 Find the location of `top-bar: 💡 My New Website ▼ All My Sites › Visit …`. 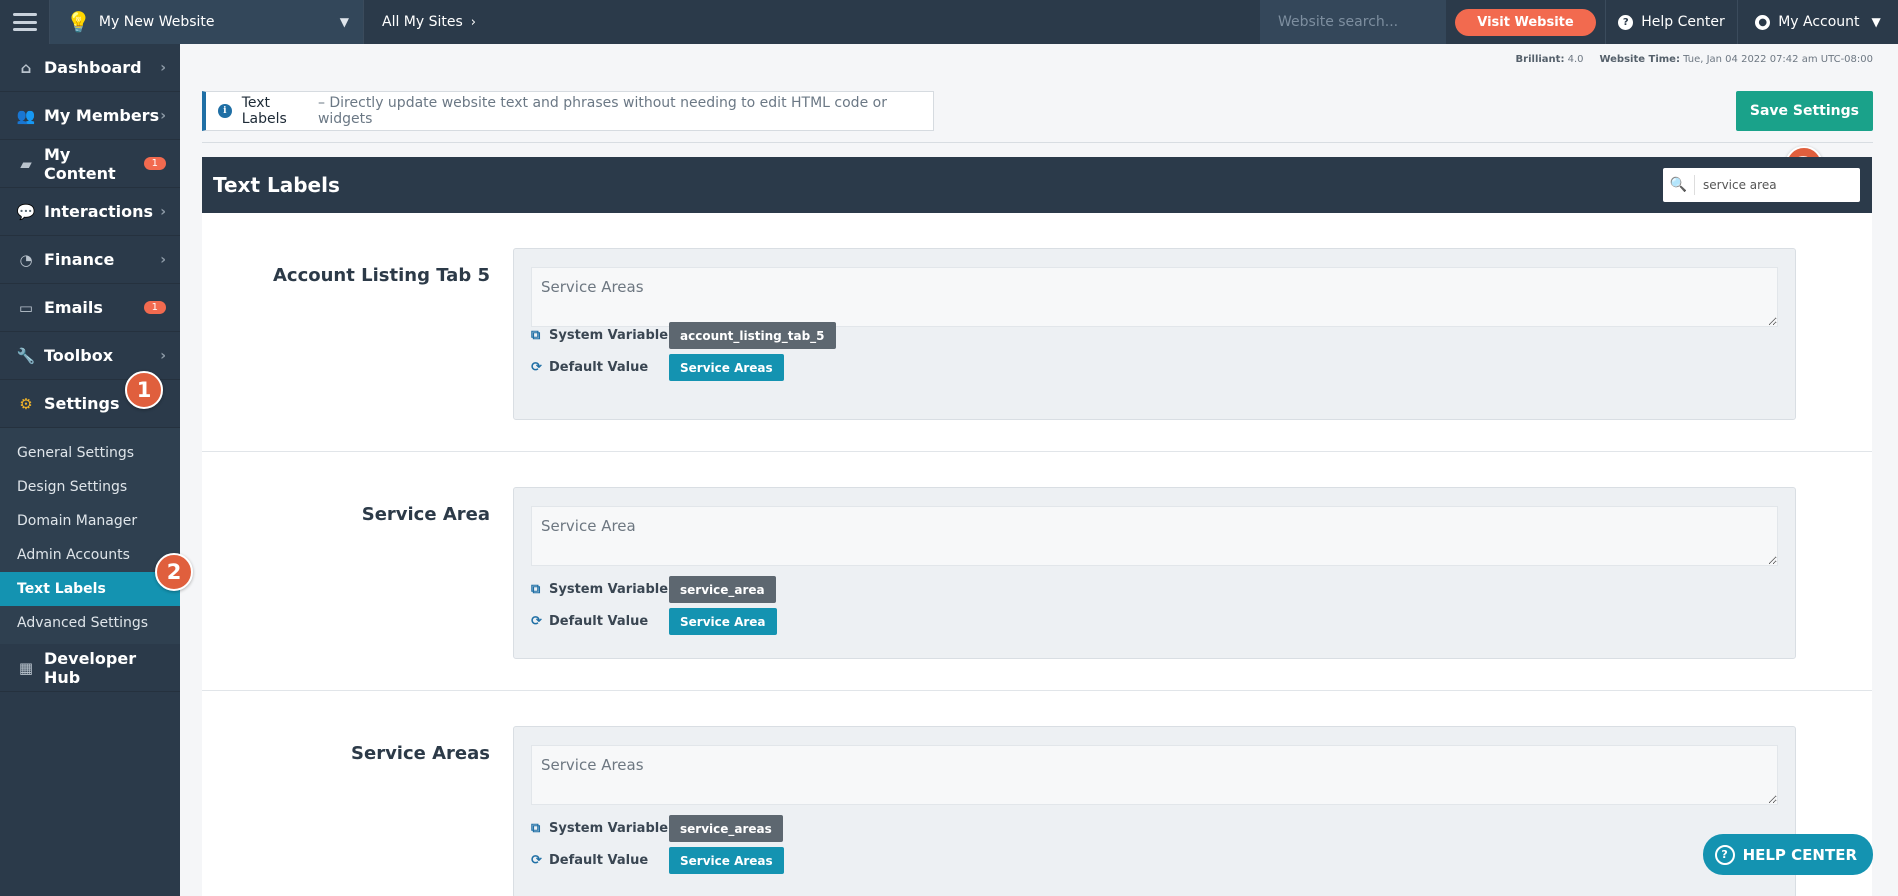

top-bar: 💡 My New Website ▼ All My Sites › Visit … is located at coordinates (949, 22).